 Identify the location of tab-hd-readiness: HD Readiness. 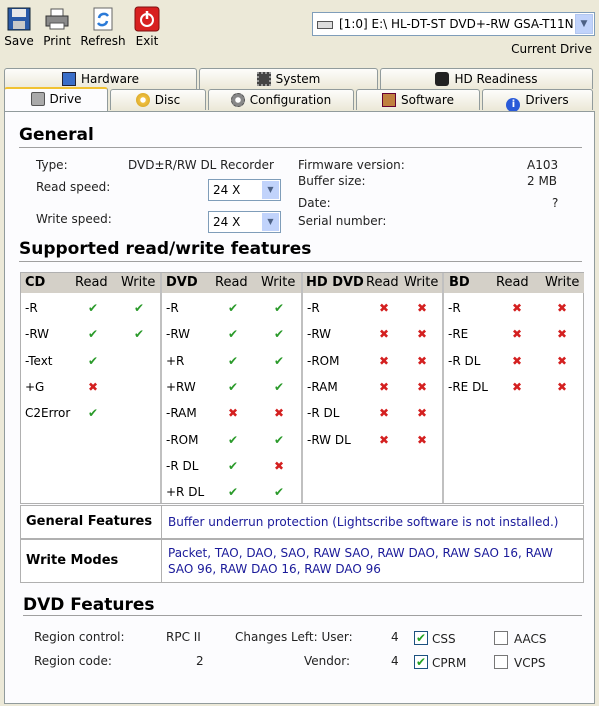
(486, 78).